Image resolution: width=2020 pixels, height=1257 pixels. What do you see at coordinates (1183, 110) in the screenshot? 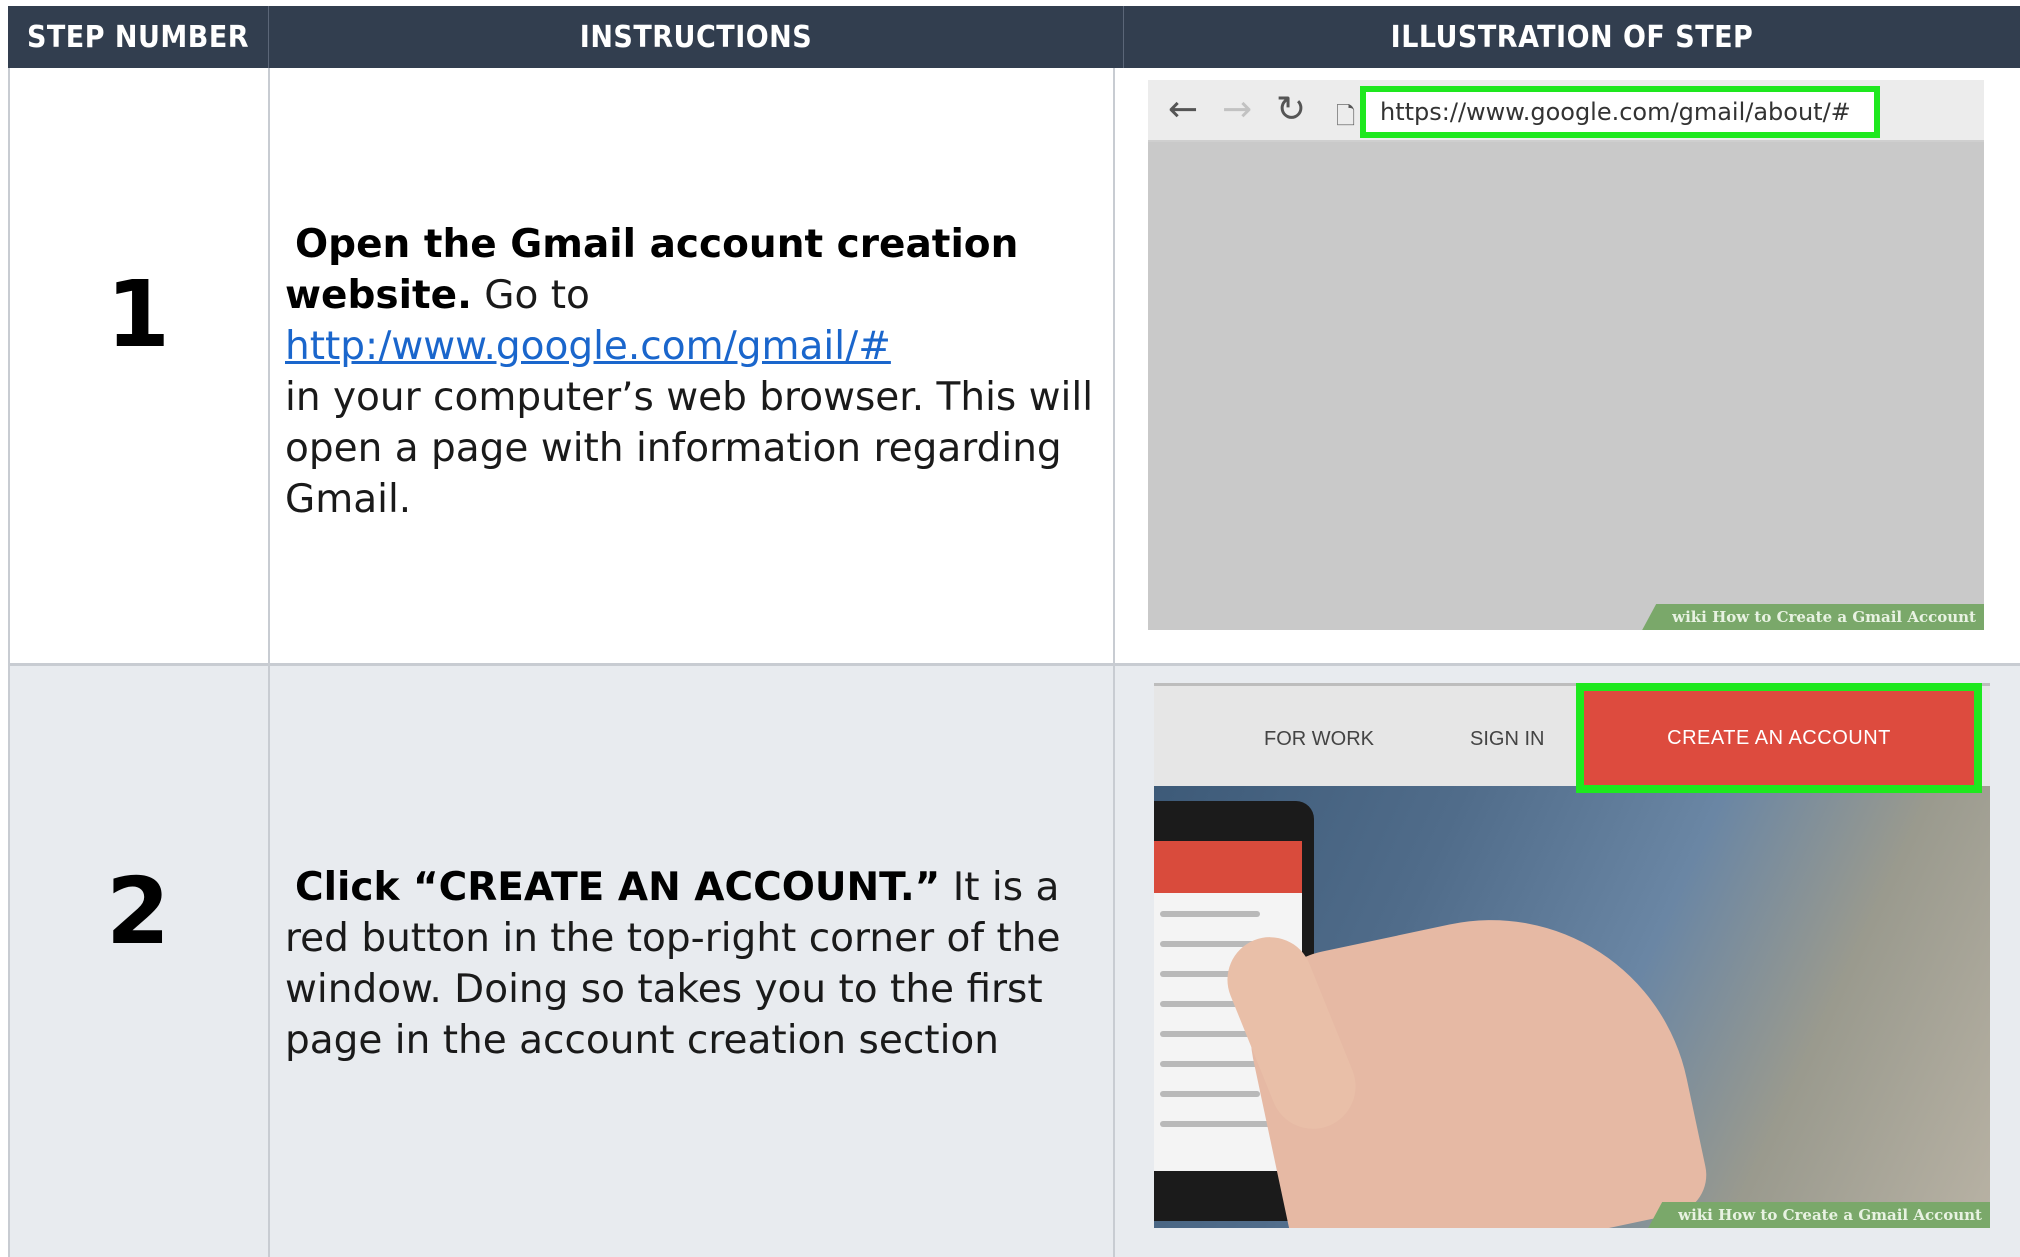
I see `back-arrow-icon: ←` at bounding box center [1183, 110].